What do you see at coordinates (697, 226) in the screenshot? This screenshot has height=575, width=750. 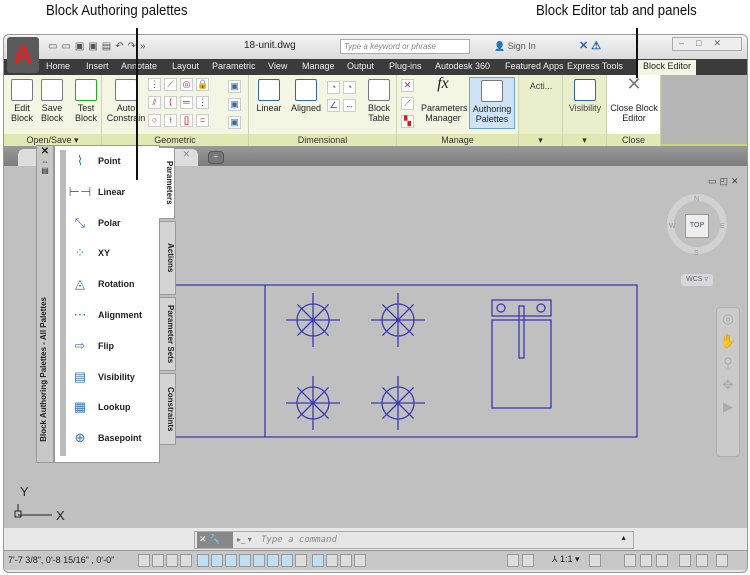 I see `viewcube-top: TOP` at bounding box center [697, 226].